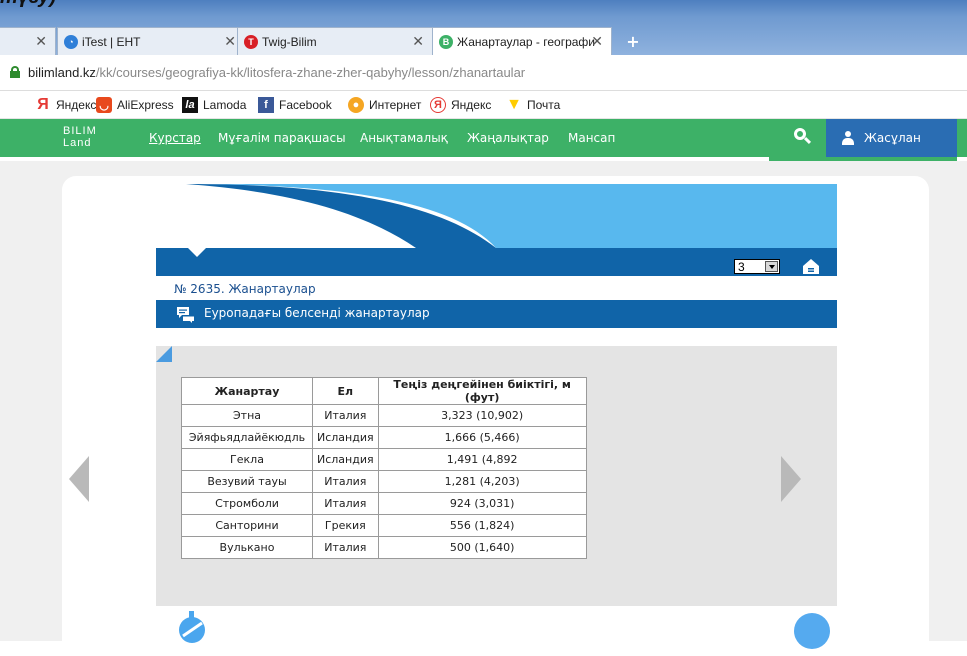 Image resolution: width=967 pixels, height=656 pixels. Describe the element at coordinates (757, 266) in the screenshot. I see `page-select: 3` at that location.